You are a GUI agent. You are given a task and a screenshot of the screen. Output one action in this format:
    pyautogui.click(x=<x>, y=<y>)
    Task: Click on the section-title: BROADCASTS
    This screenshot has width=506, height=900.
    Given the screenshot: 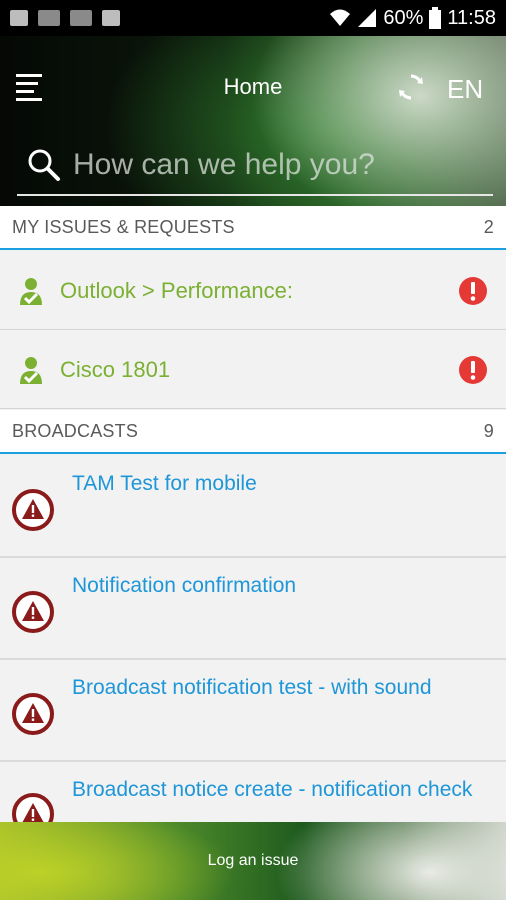 What is the action you would take?
    pyautogui.click(x=75, y=430)
    